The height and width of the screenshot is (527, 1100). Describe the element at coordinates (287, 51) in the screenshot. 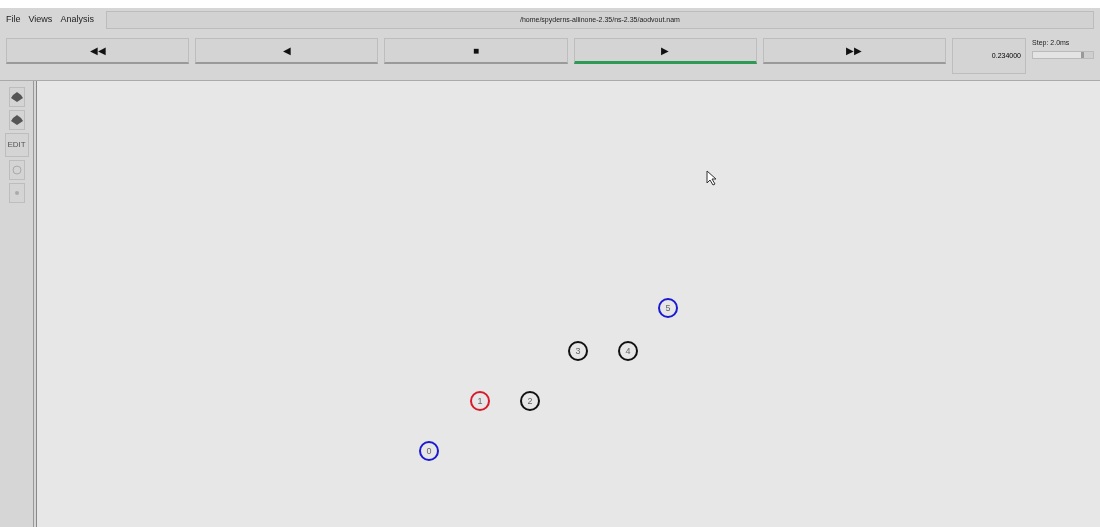

I see `playback-button: ◀` at that location.